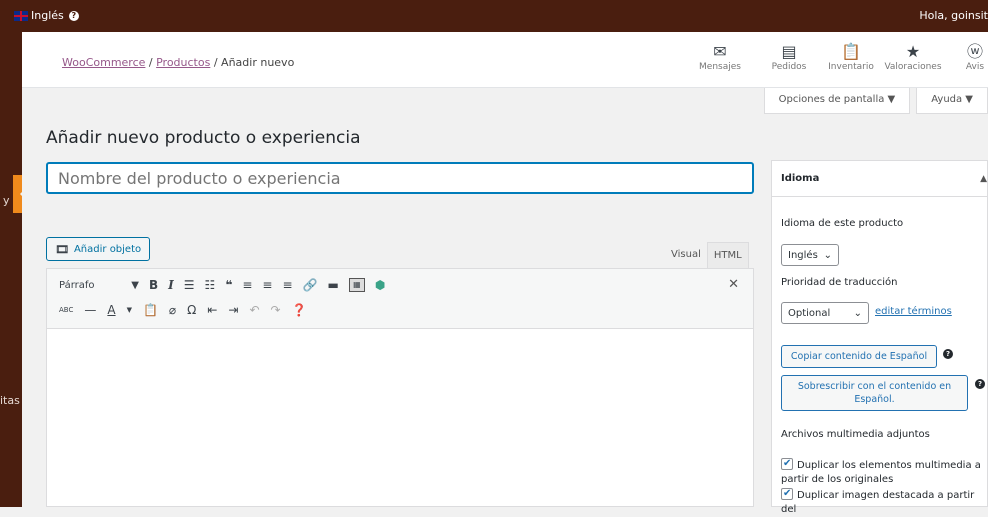  Describe the element at coordinates (254, 310) in the screenshot. I see `undo-icon: ↶` at that location.